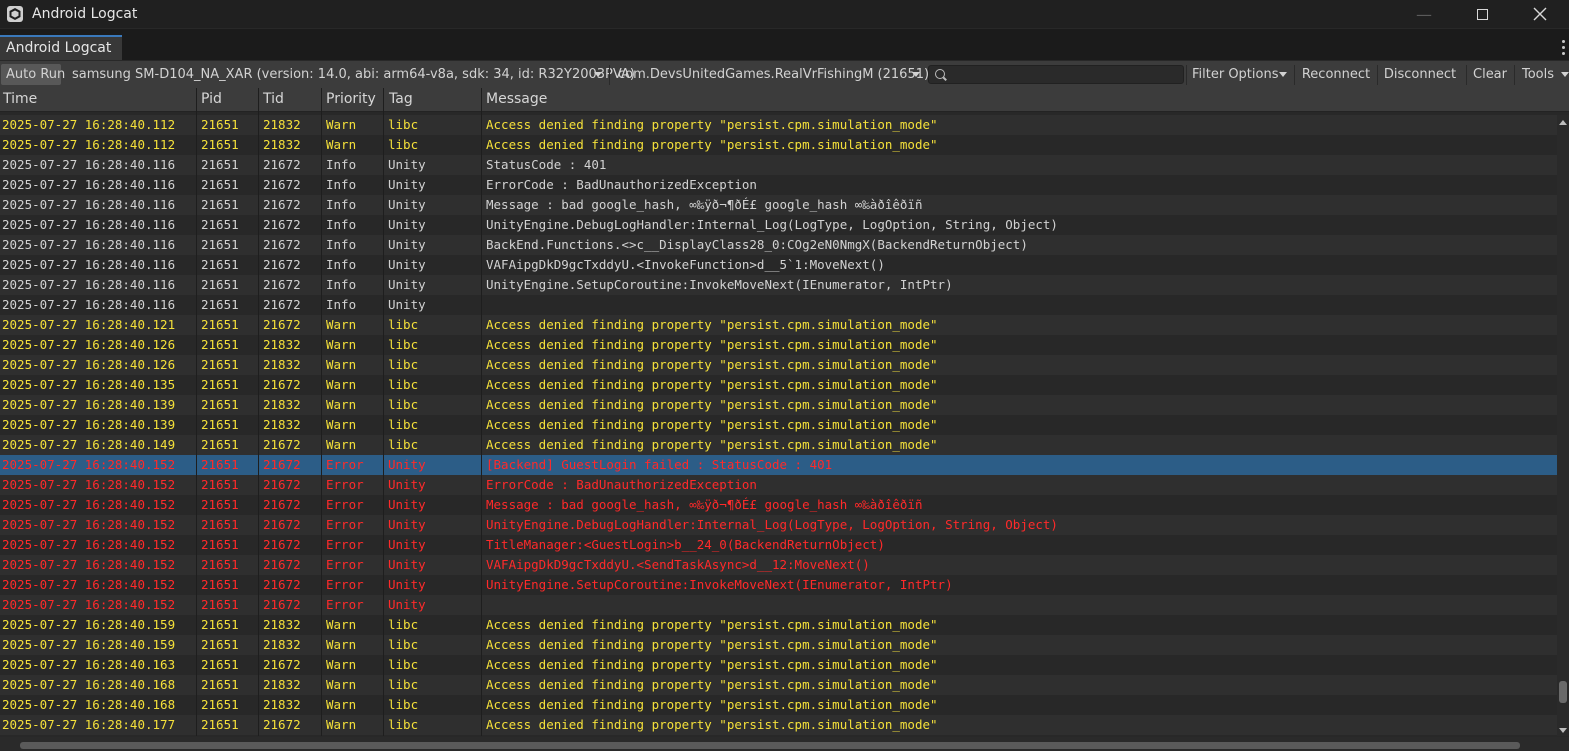  What do you see at coordinates (33, 74) in the screenshot?
I see `auto-run-button: Auto Run` at bounding box center [33, 74].